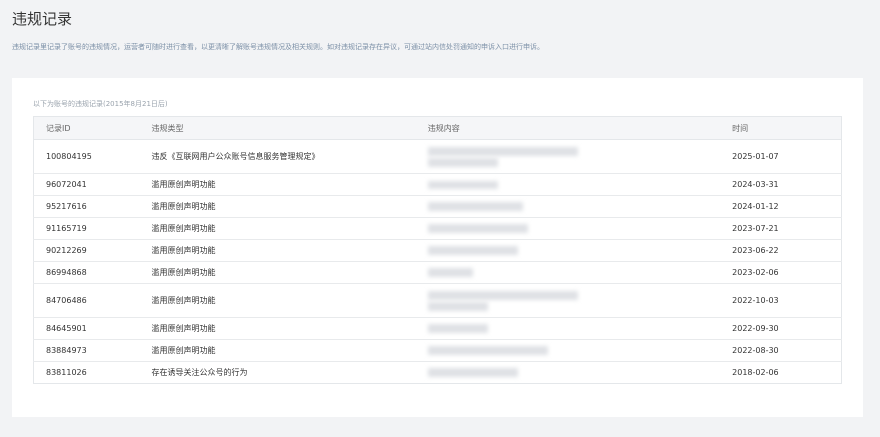 Image resolution: width=880 pixels, height=437 pixels. Describe the element at coordinates (781, 300) in the screenshot. I see `record-time: 2022-10-03` at that location.